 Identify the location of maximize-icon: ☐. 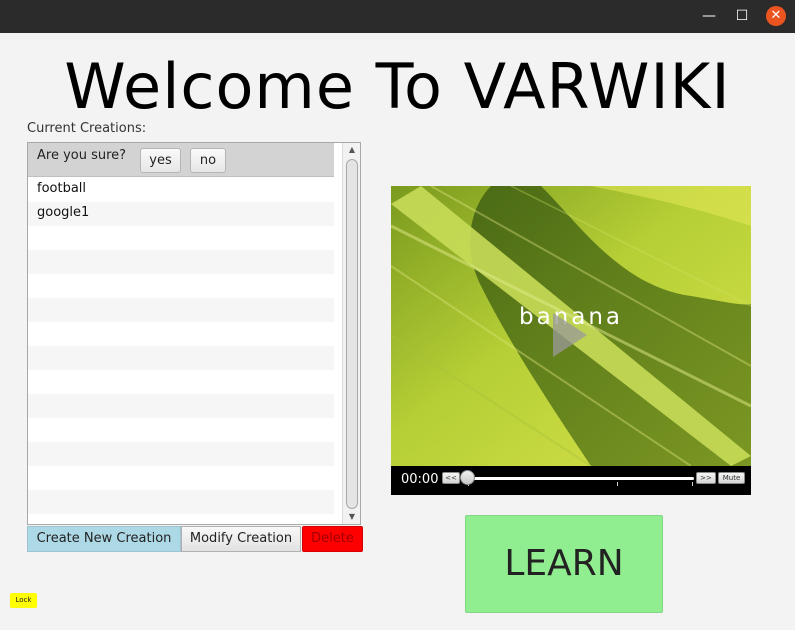
(742, 16).